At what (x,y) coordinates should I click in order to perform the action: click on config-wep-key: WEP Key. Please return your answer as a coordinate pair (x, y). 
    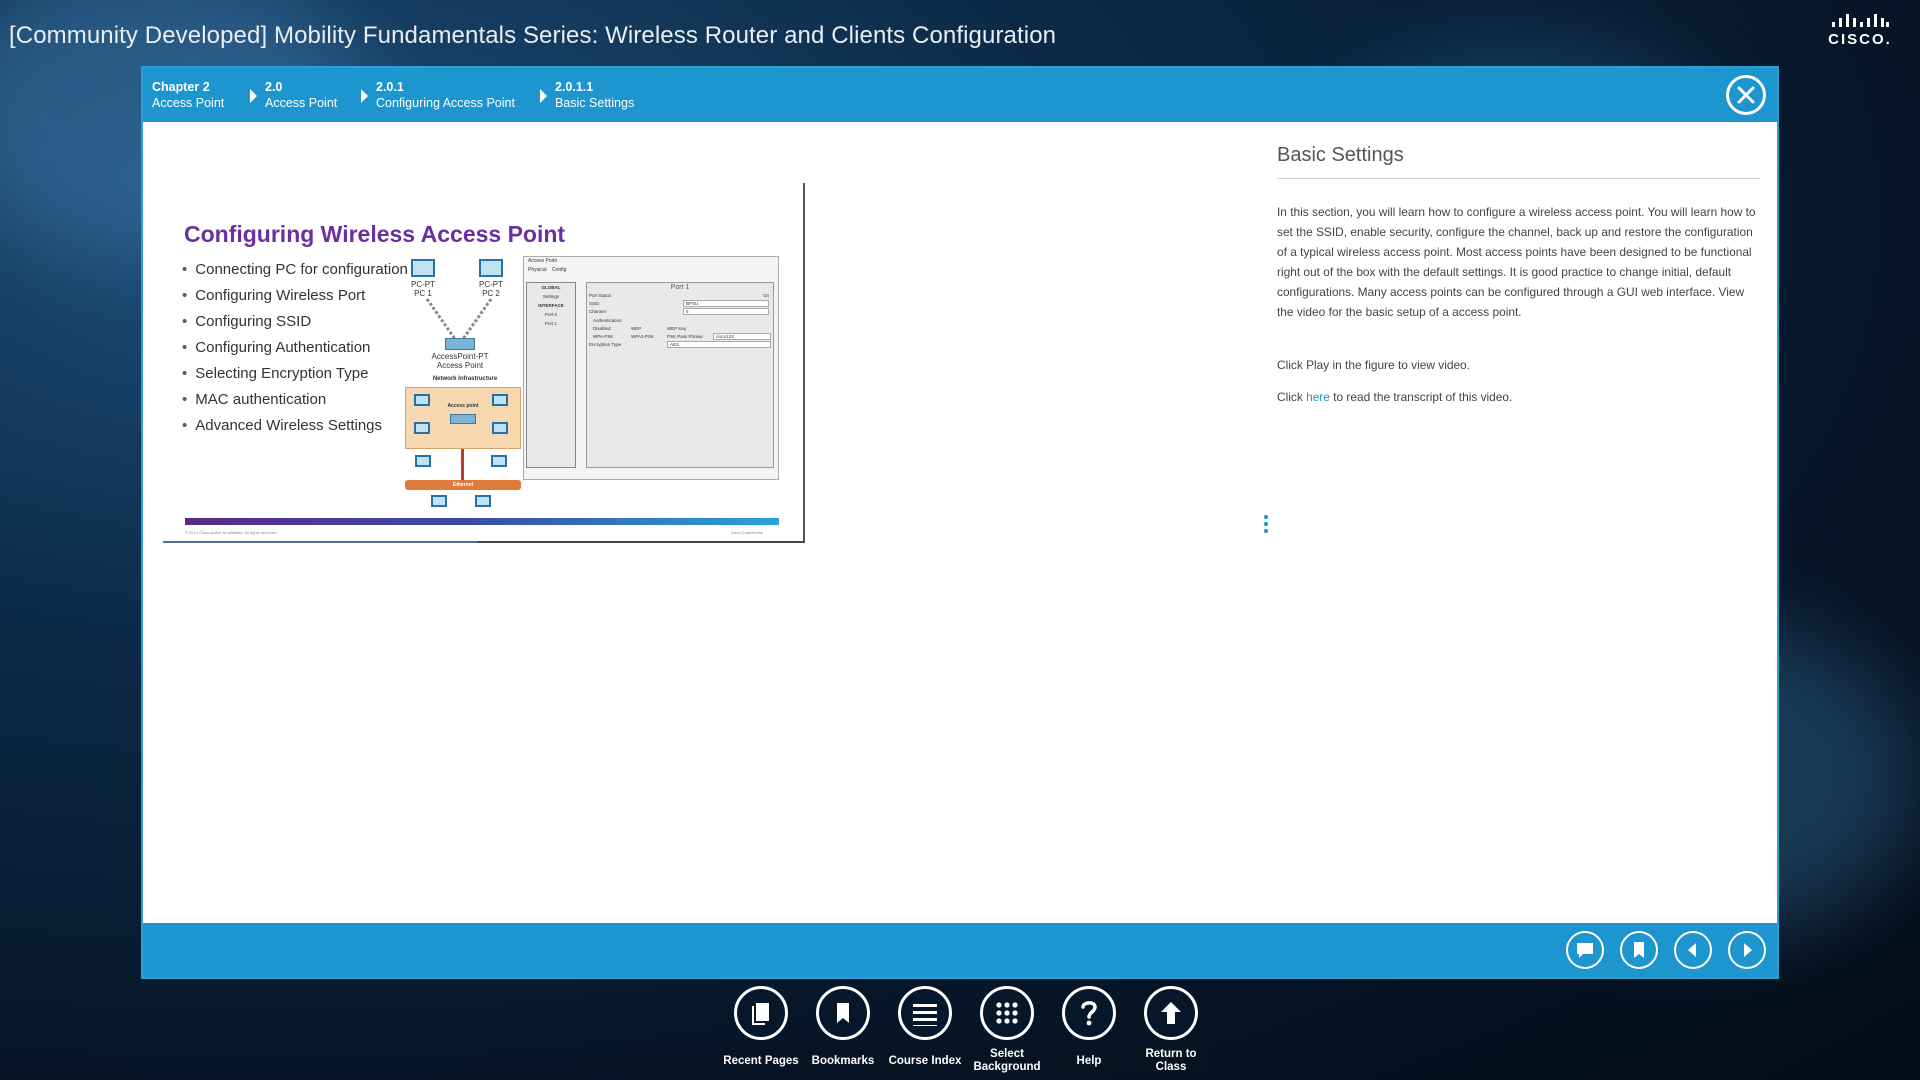
    Looking at the image, I should click on (677, 328).